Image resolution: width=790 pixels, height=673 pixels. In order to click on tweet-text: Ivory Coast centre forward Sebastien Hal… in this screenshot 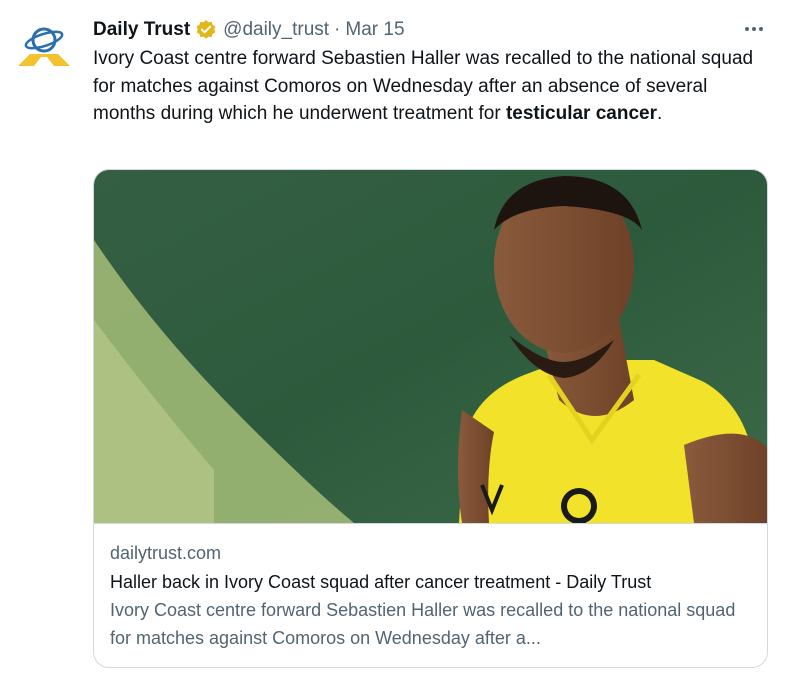, I will do `click(433, 86)`.